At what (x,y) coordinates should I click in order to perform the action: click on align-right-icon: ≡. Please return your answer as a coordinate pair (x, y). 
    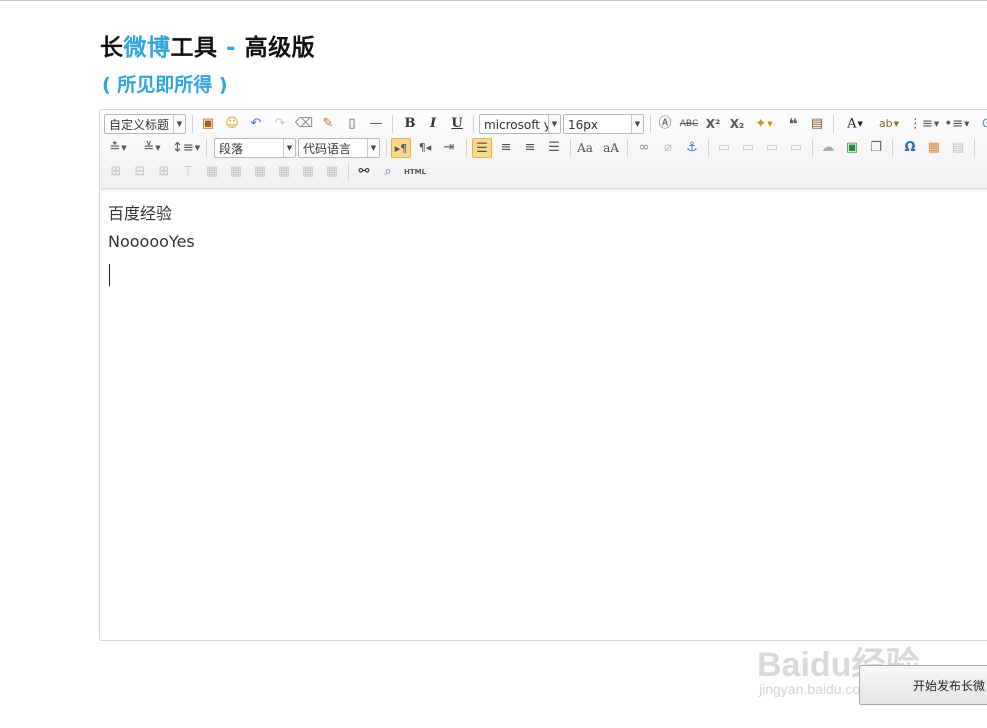
    Looking at the image, I should click on (530, 148).